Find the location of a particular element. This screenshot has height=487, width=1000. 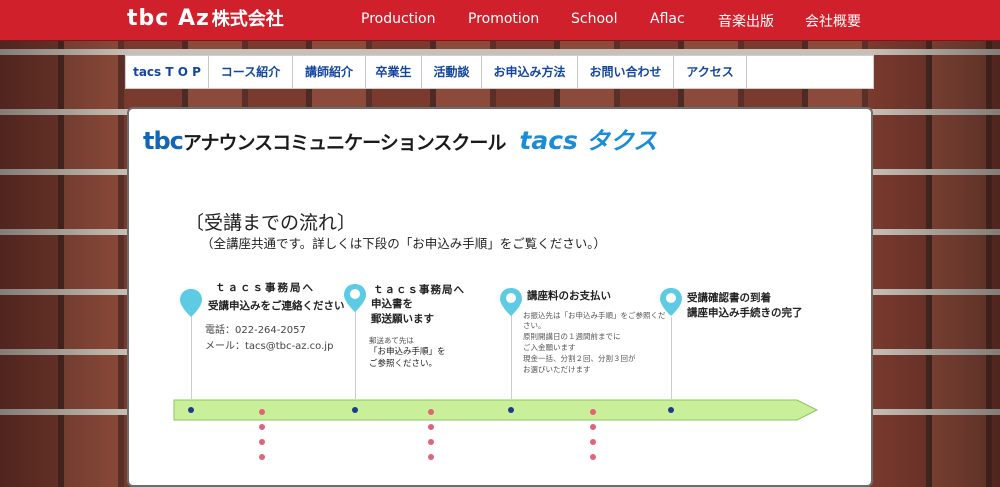

banner-school-name: アナウンスコミュニケーションスクール is located at coordinates (344, 143).